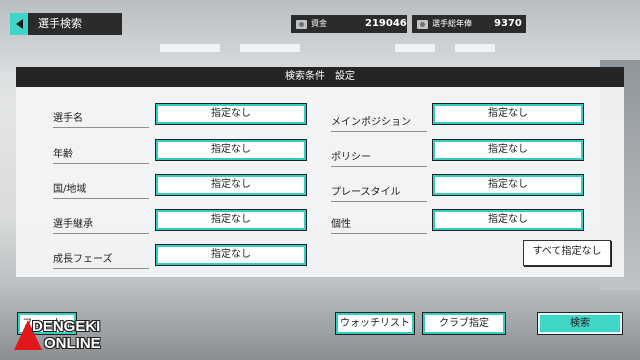 Image resolution: width=640 pixels, height=360 pixels. Describe the element at coordinates (75, 24) in the screenshot. I see `screen-title: 選手検索` at that location.